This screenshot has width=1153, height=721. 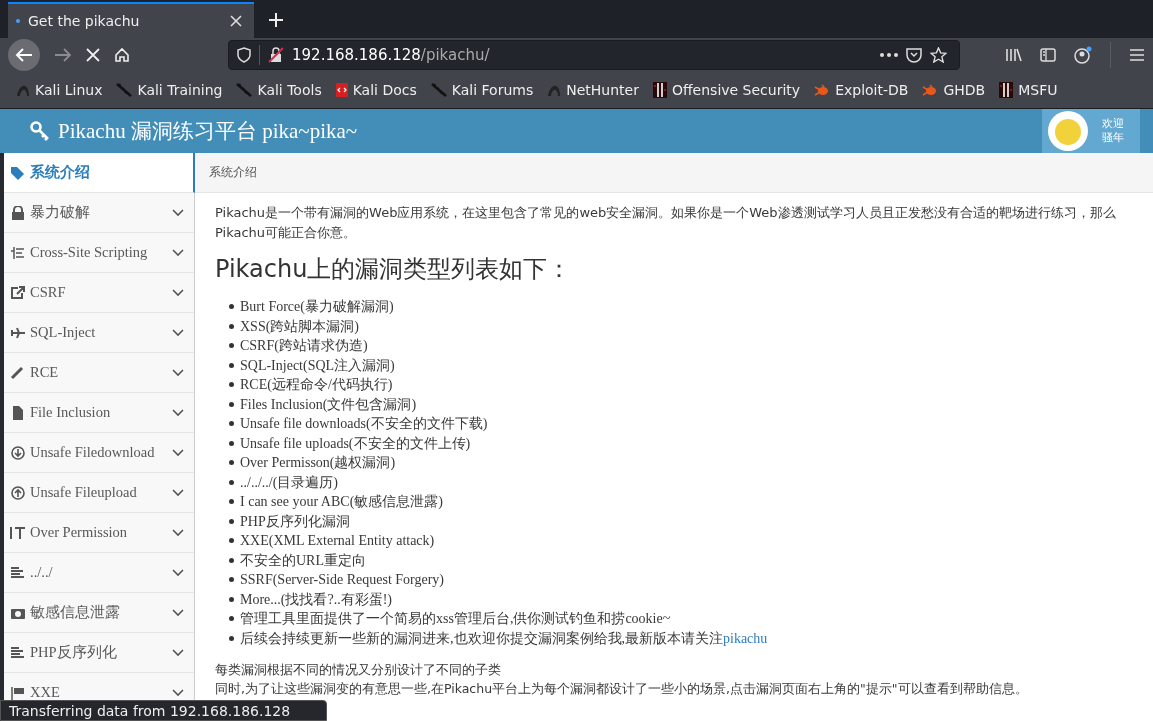 What do you see at coordinates (930, 90) in the screenshot?
I see `bug-icon` at bounding box center [930, 90].